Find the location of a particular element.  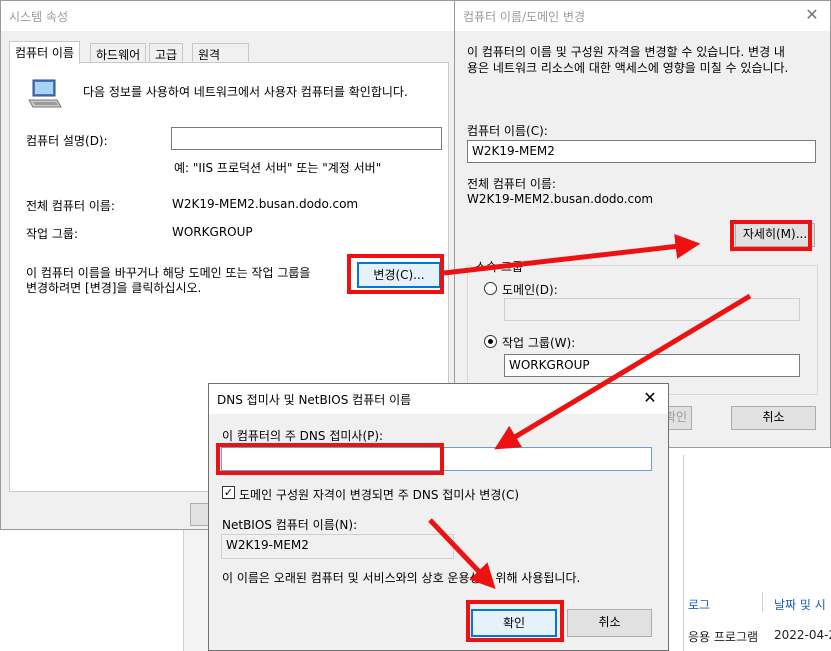

netbios-note: 이 이름은 오래된 컴퓨터 및 서비스와의 상호 운용성을 위해 사용됩니다. is located at coordinates (401, 578).